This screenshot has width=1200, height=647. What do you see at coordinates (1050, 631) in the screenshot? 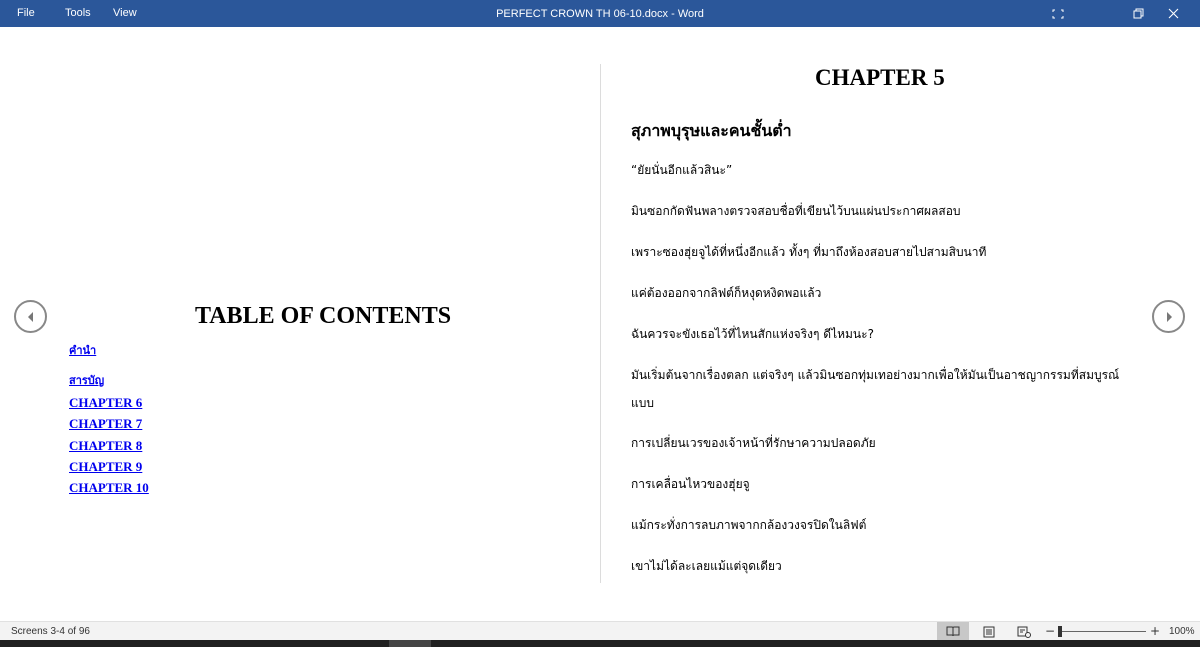
I see `zoom-out-button: −` at bounding box center [1050, 631].